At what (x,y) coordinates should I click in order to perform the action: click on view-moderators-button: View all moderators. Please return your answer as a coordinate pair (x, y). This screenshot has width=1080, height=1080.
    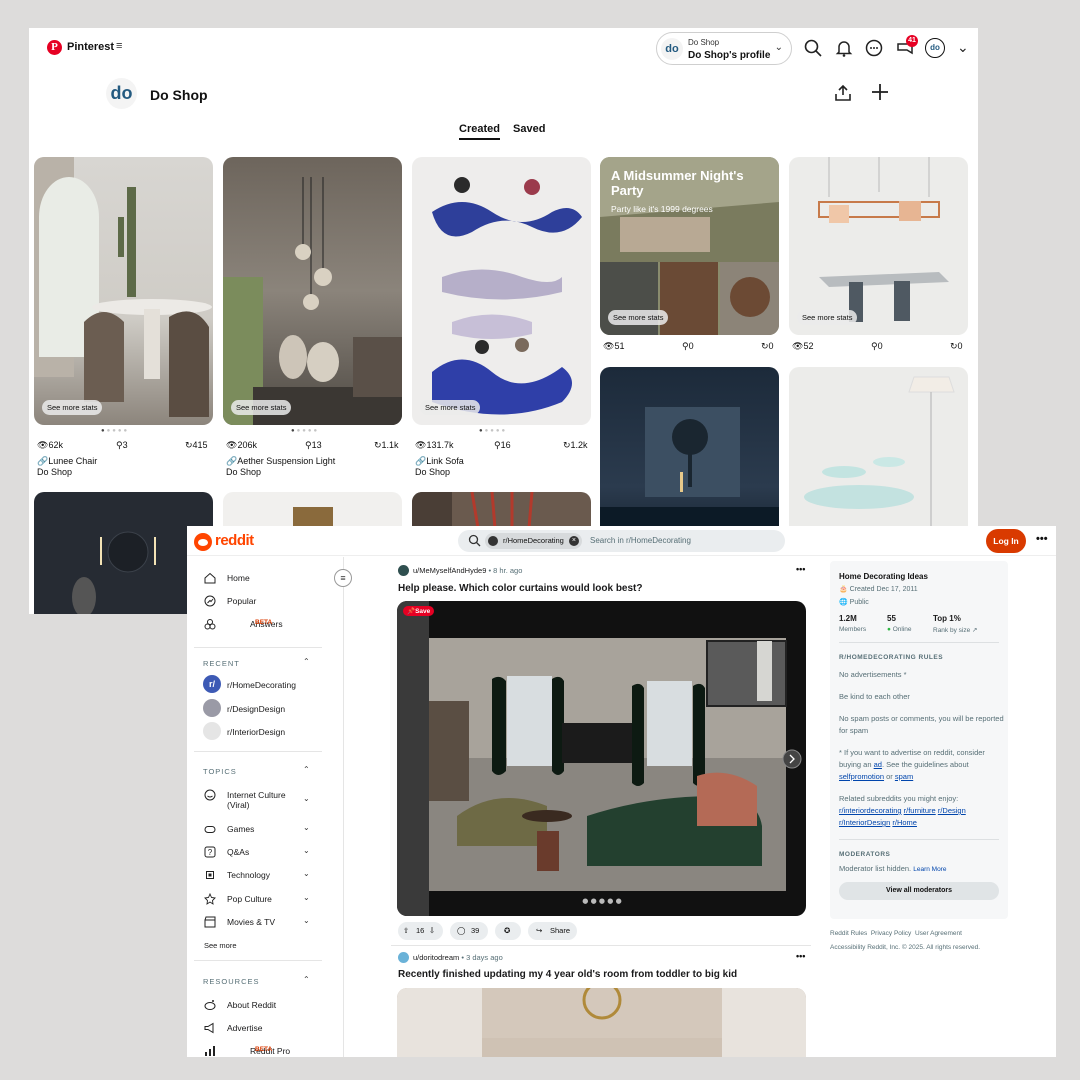
    Looking at the image, I should click on (919, 891).